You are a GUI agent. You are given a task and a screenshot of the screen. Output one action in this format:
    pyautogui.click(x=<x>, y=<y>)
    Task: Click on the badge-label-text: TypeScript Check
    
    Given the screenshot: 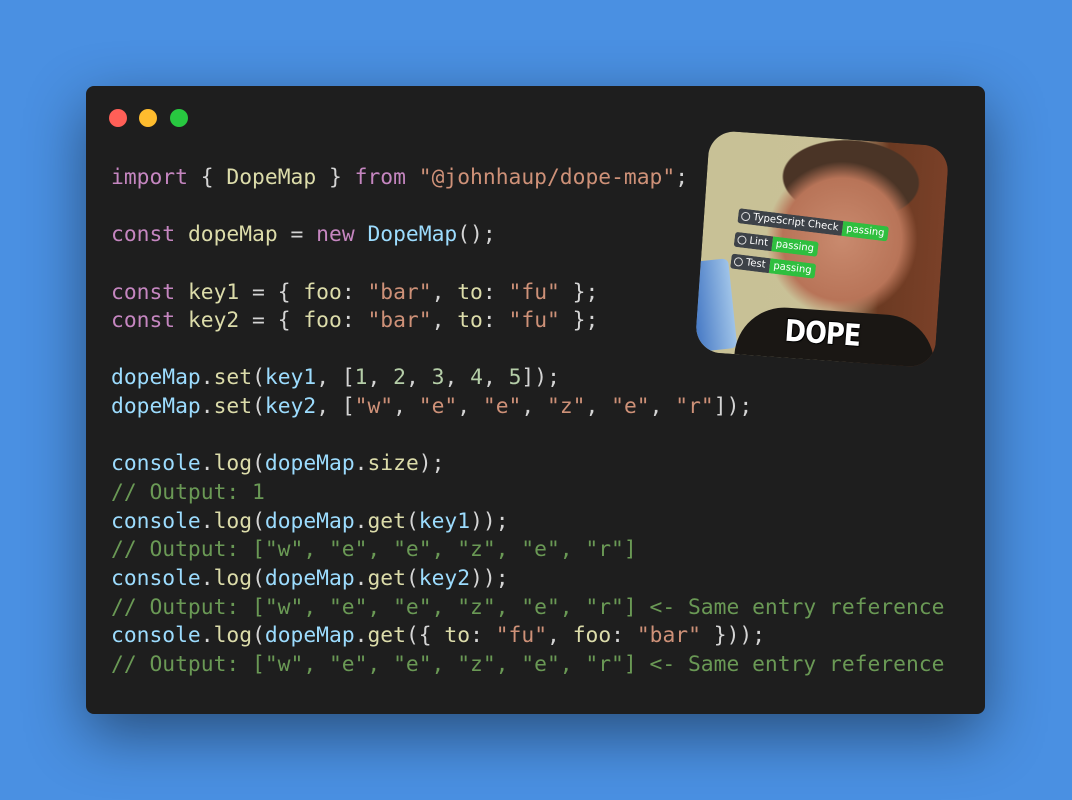 What is the action you would take?
    pyautogui.click(x=796, y=222)
    